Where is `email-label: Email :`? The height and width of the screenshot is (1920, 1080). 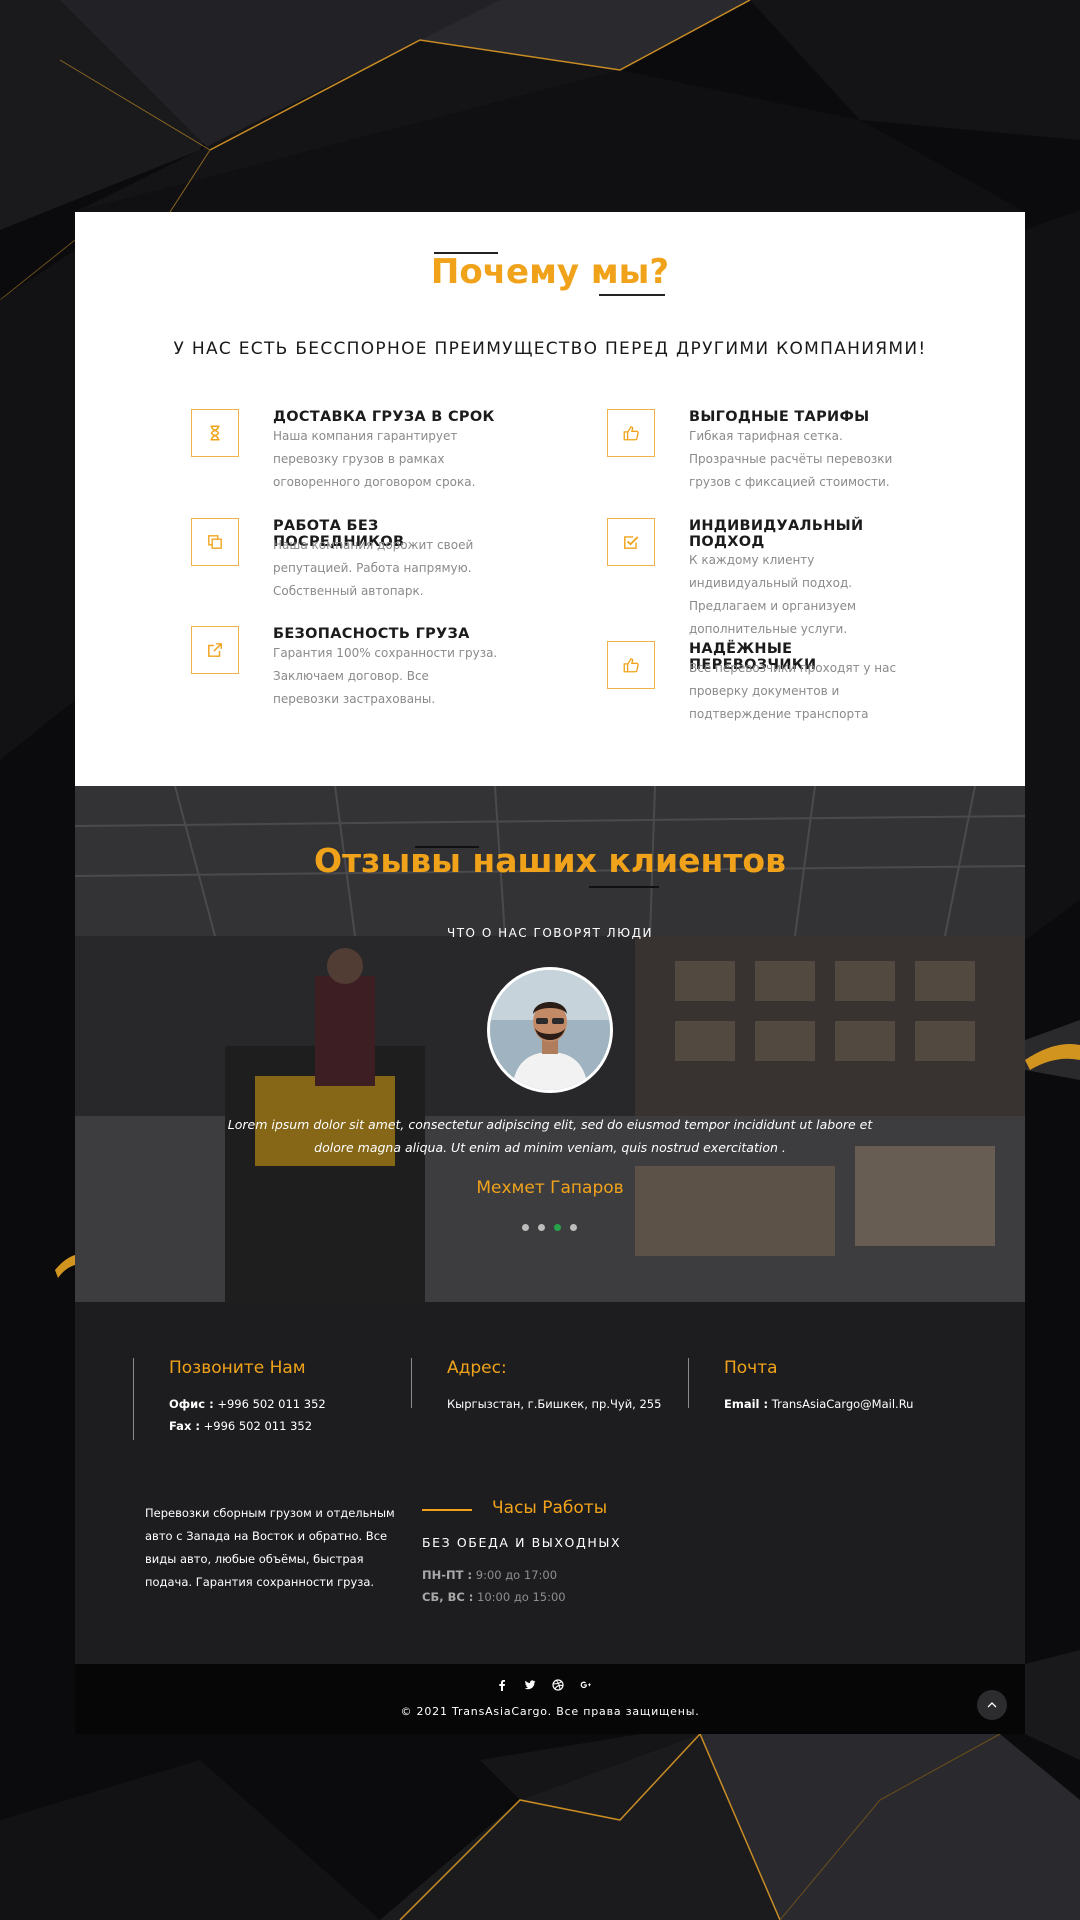 email-label: Email : is located at coordinates (746, 1404).